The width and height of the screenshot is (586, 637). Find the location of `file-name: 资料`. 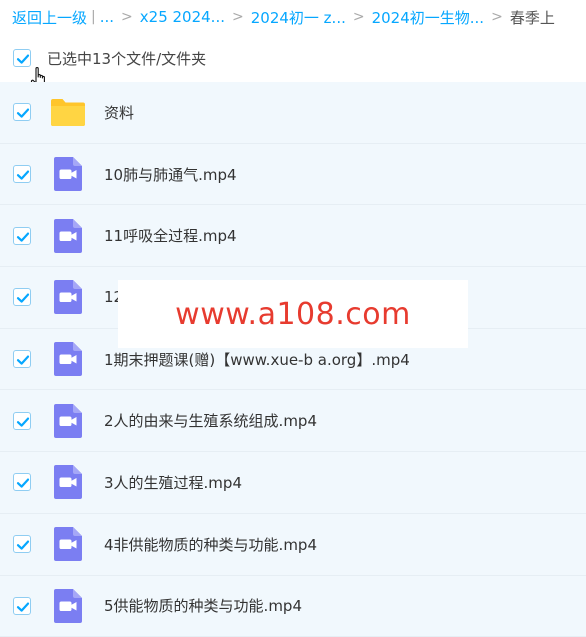

file-name: 资料 is located at coordinates (119, 112).